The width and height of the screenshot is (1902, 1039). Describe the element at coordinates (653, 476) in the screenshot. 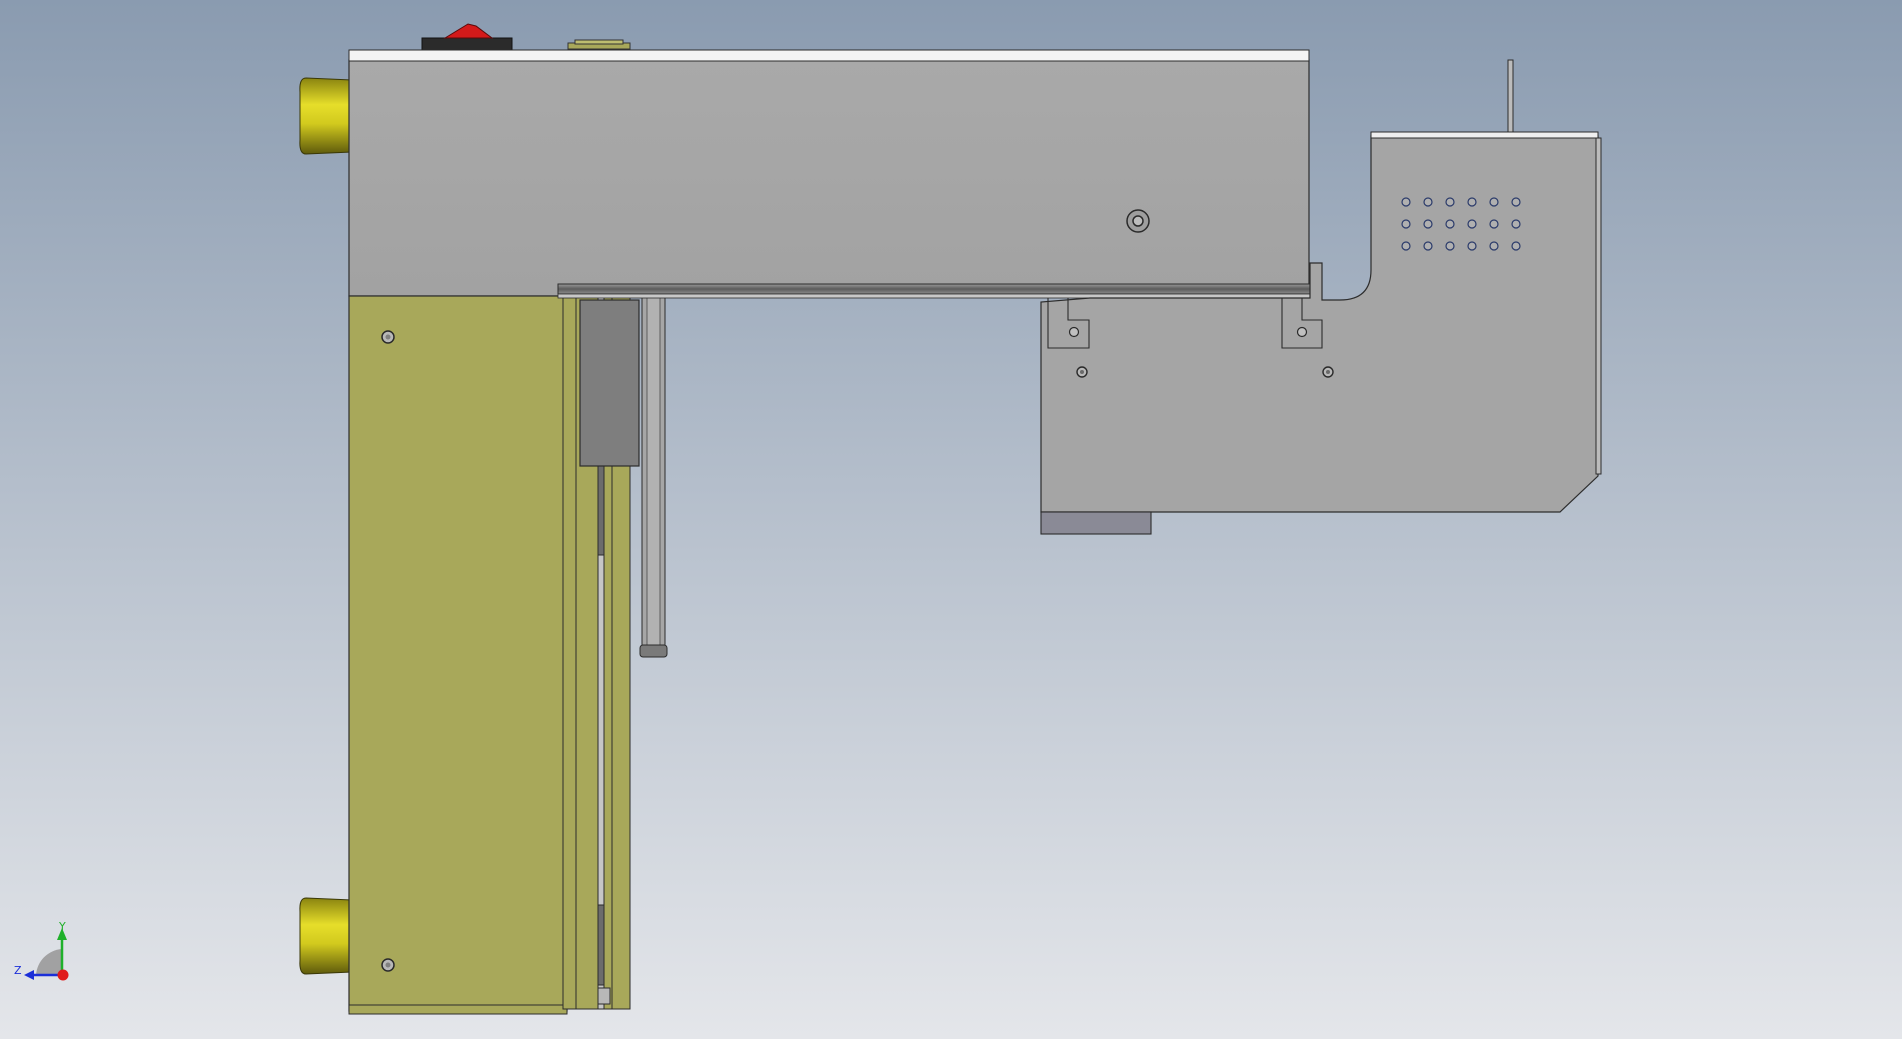

I see `vertical-rod` at that location.